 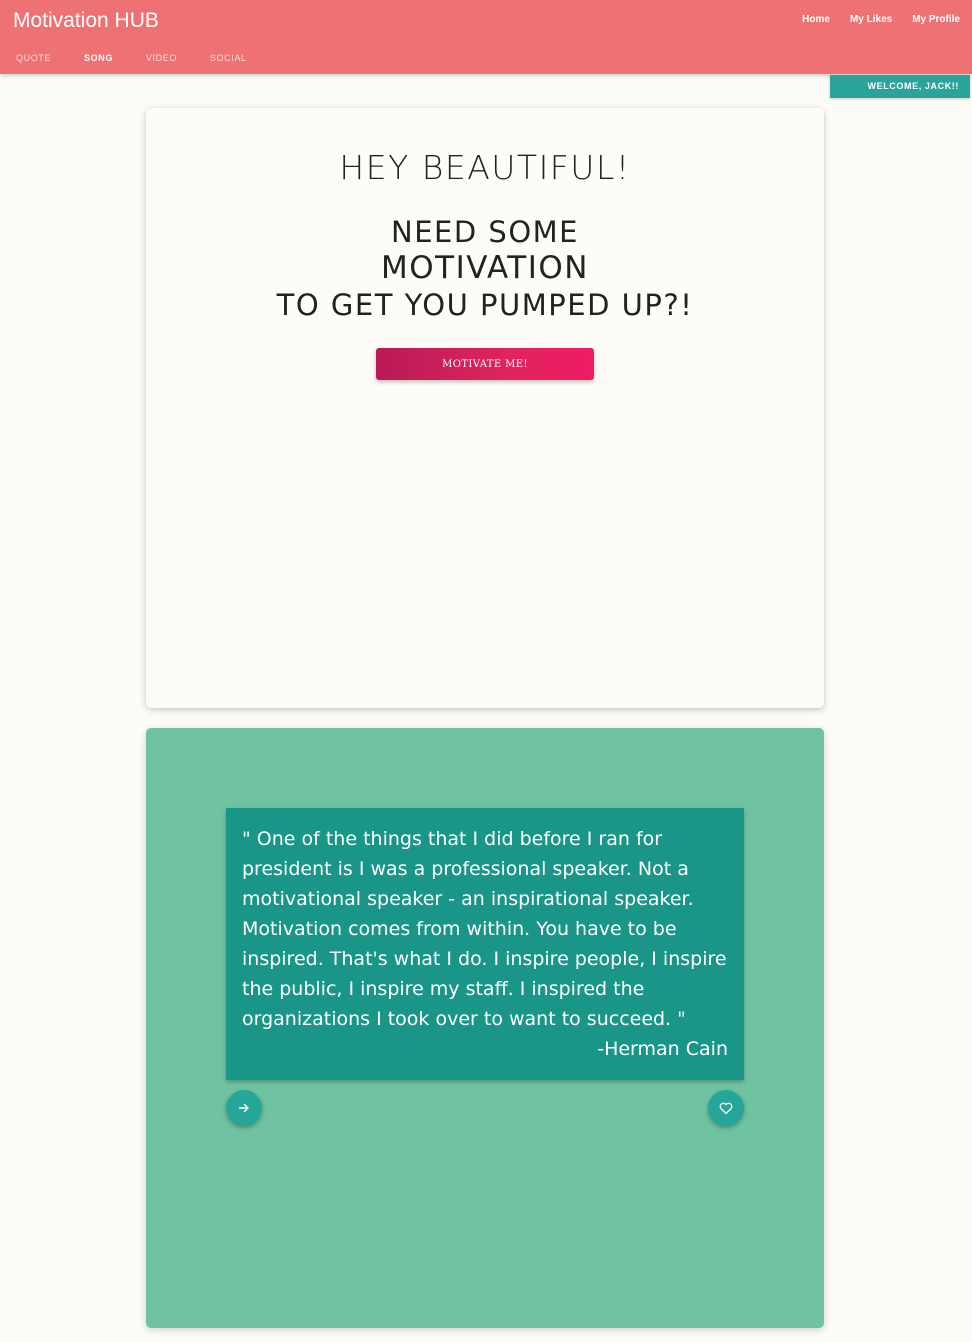 I want to click on tab-video: VIDEO, so click(x=161, y=58).